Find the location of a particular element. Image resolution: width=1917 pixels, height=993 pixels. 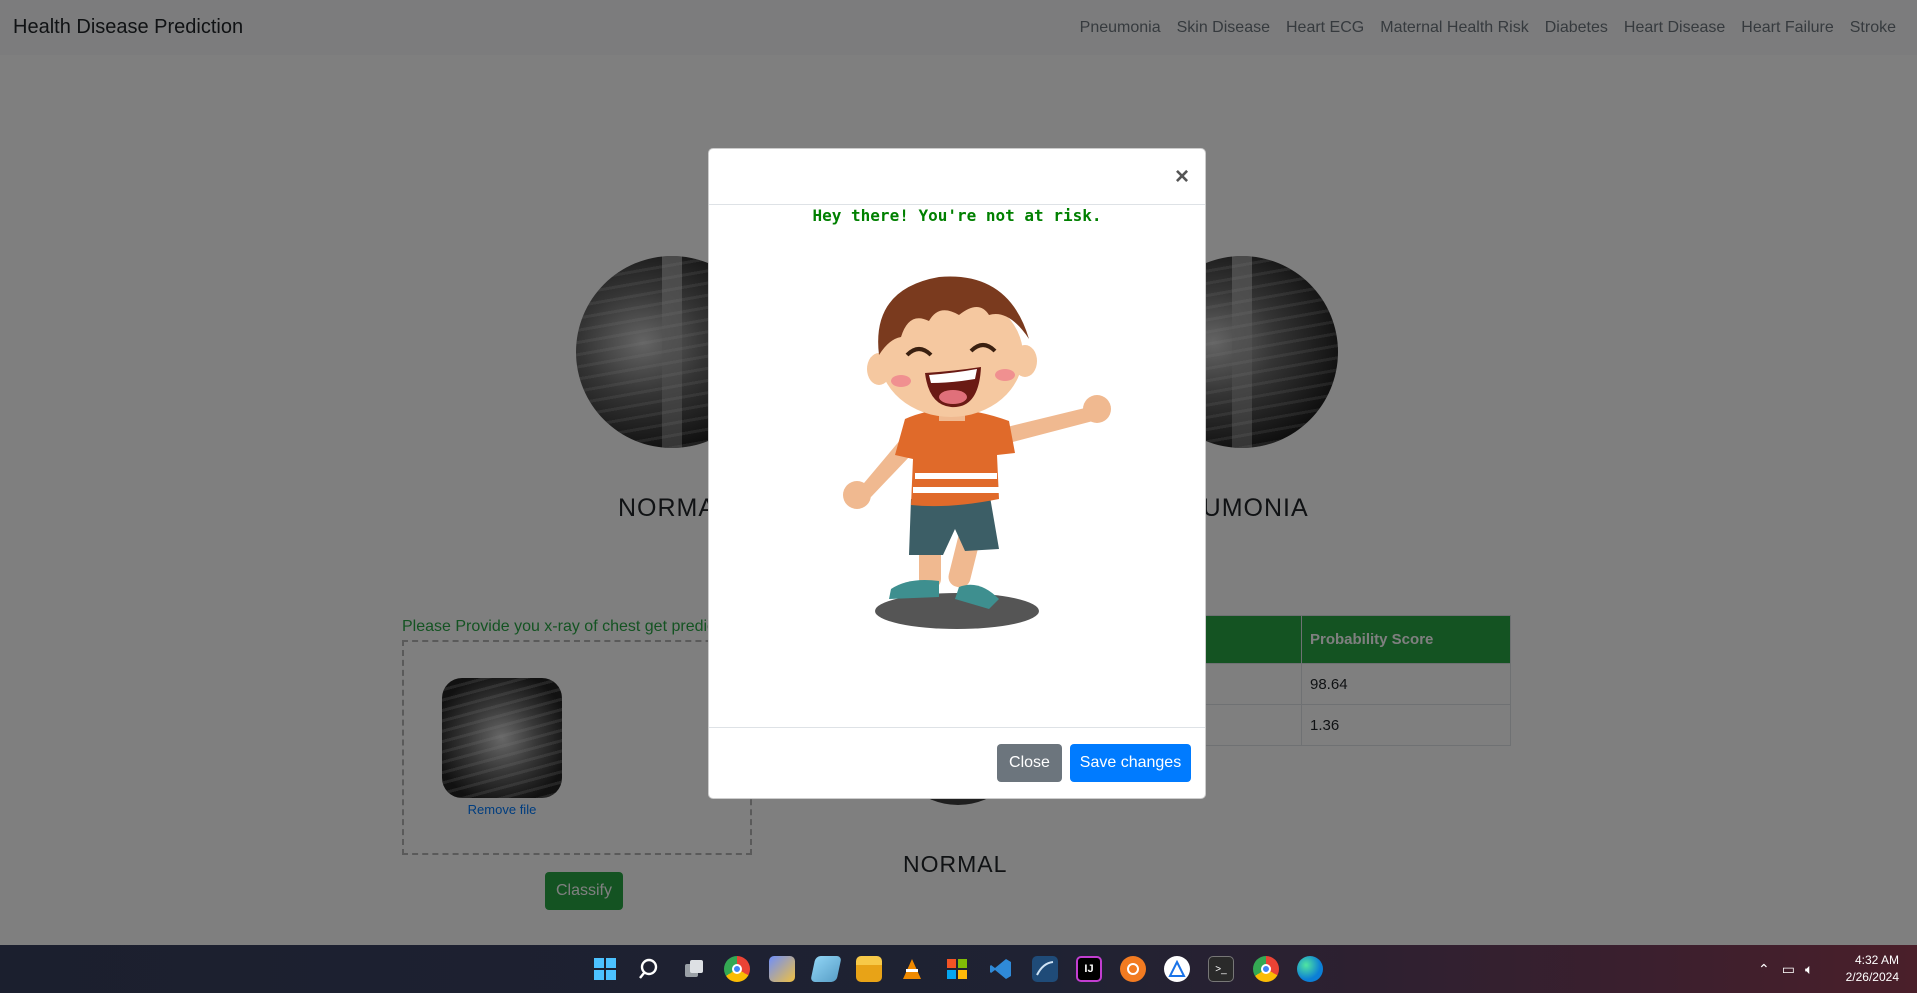

microsoft-store-icon is located at coordinates (957, 969).